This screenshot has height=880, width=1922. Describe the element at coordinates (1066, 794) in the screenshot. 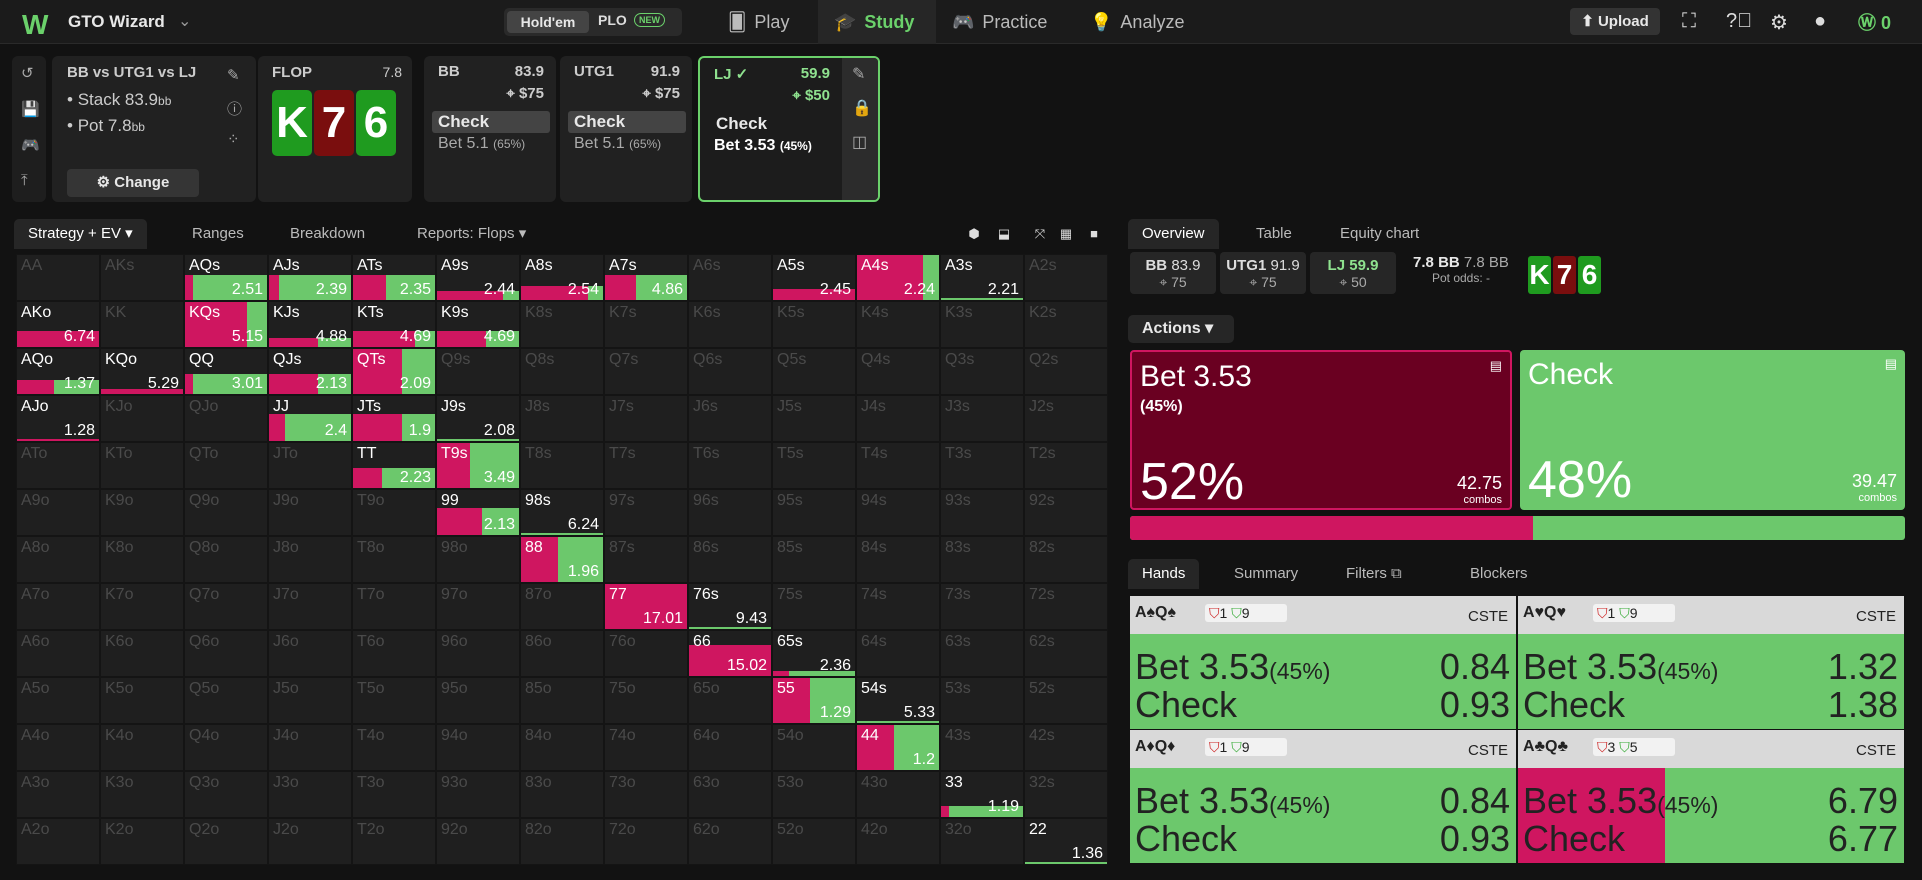

I see `hand-cell-32s: 32s` at that location.